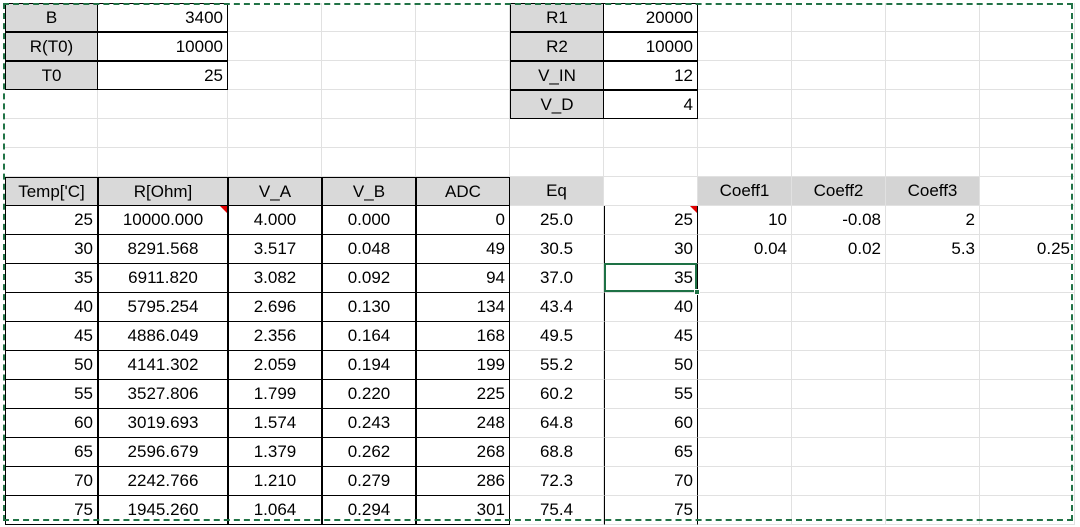 The image size is (1080, 527). Describe the element at coordinates (463, 365) in the screenshot. I see `table-cell-adc: 199` at that location.